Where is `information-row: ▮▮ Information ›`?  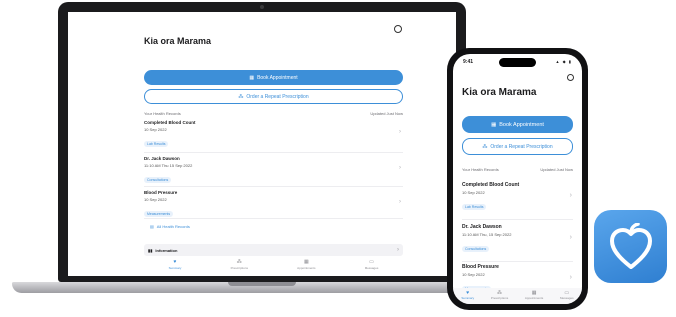 information-row: ▮▮ Information › is located at coordinates (273, 250).